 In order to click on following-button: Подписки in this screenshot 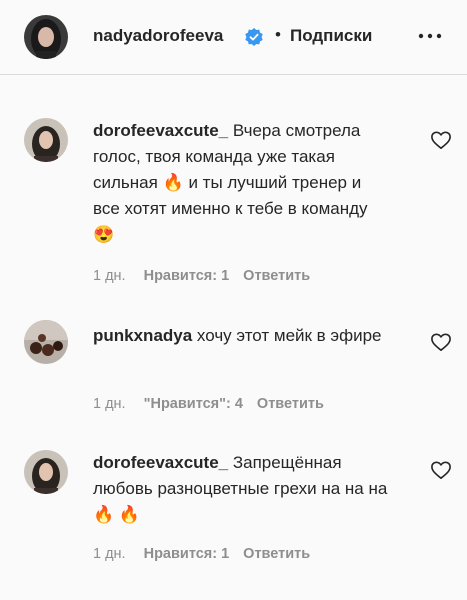, I will do `click(331, 36)`.